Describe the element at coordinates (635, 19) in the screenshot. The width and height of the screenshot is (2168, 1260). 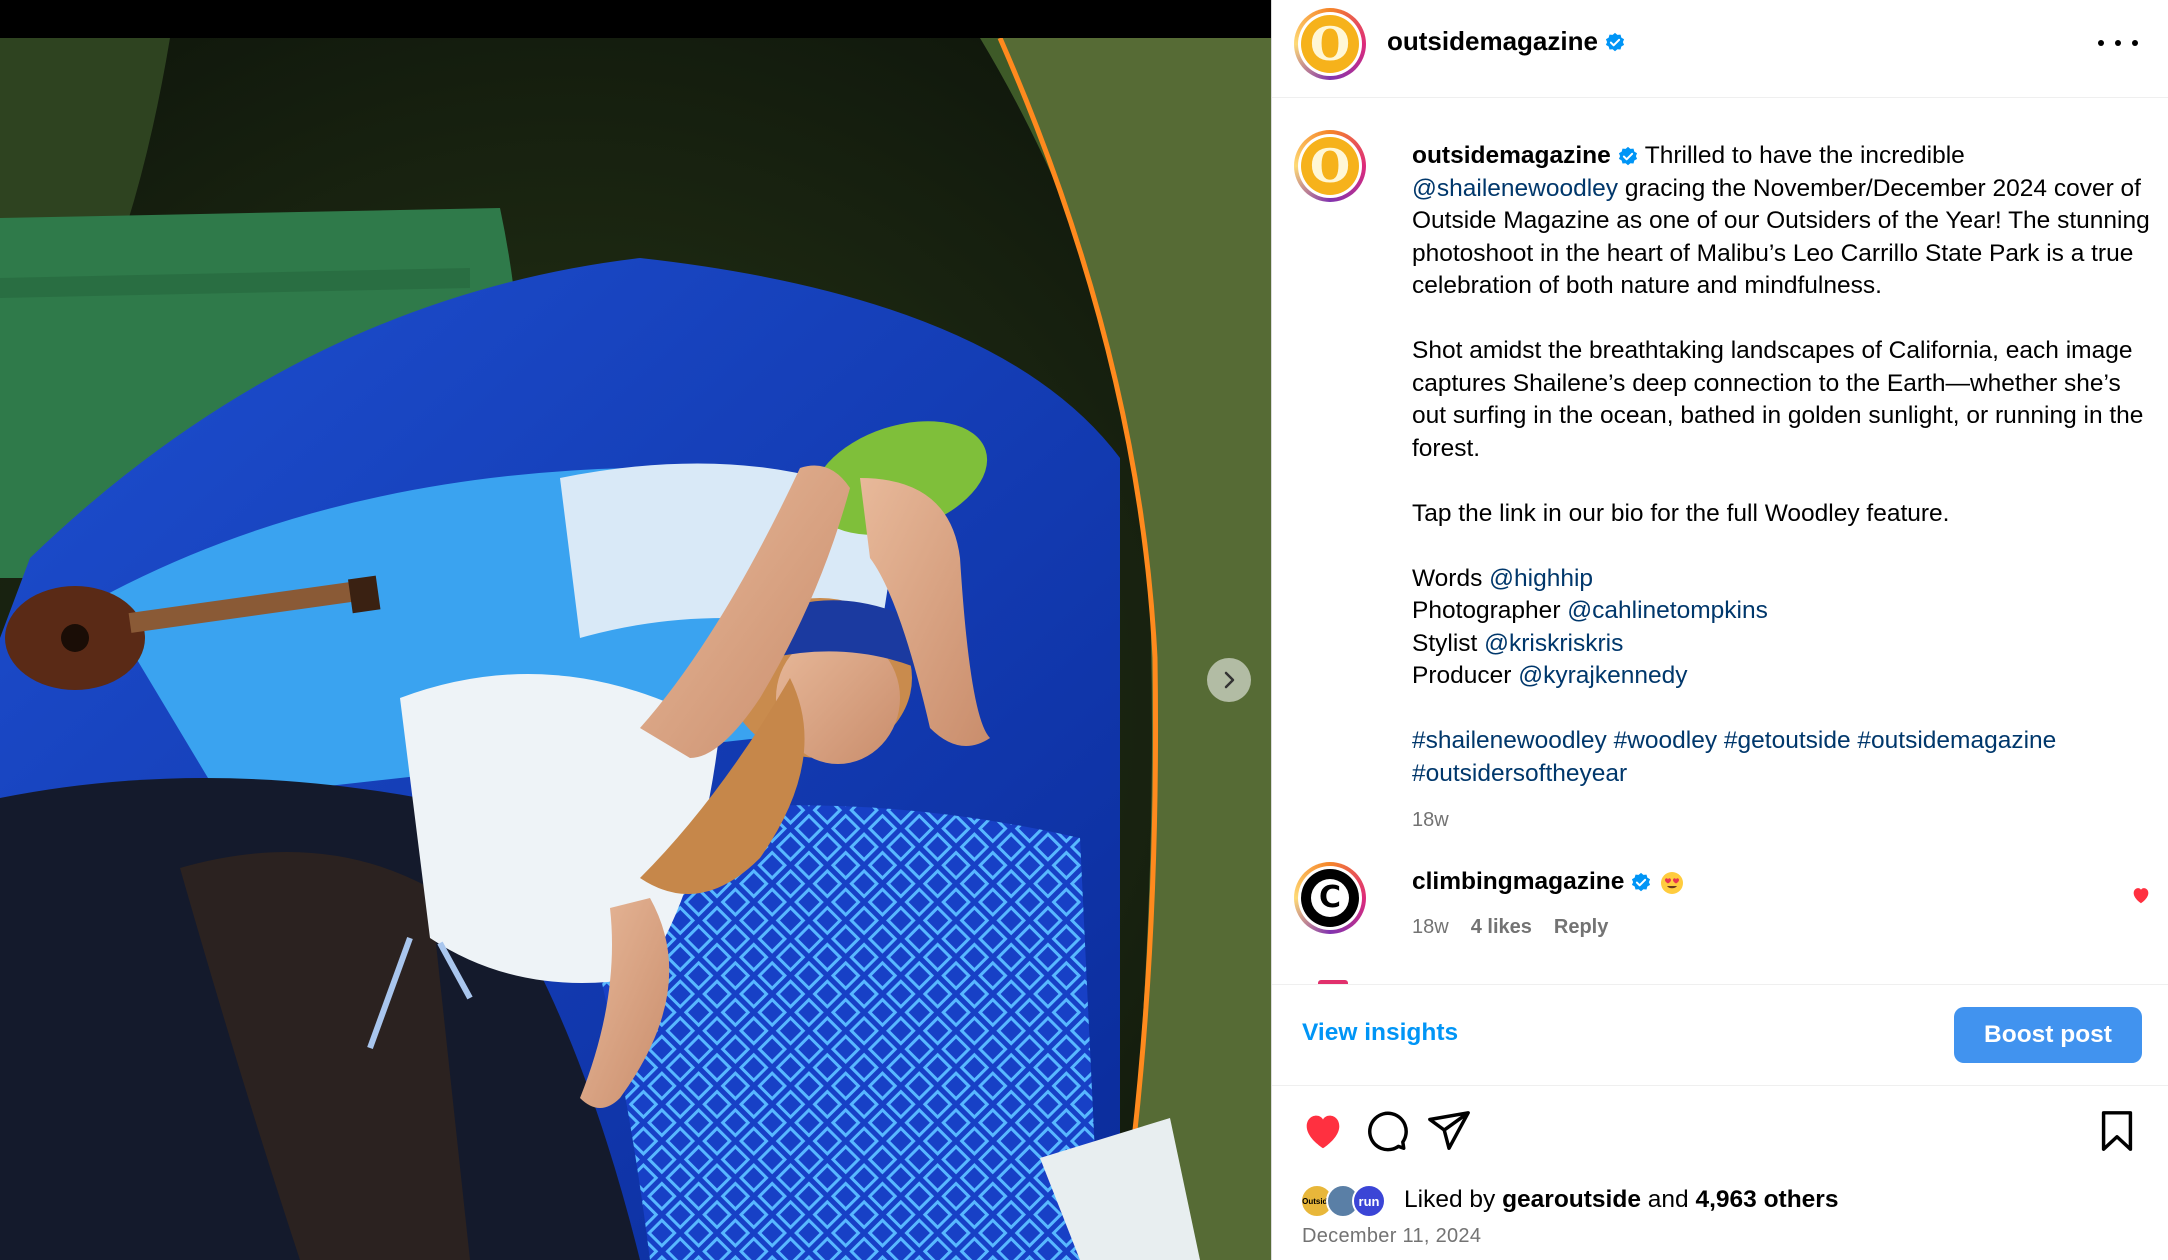
I see `photo-top-bar` at that location.